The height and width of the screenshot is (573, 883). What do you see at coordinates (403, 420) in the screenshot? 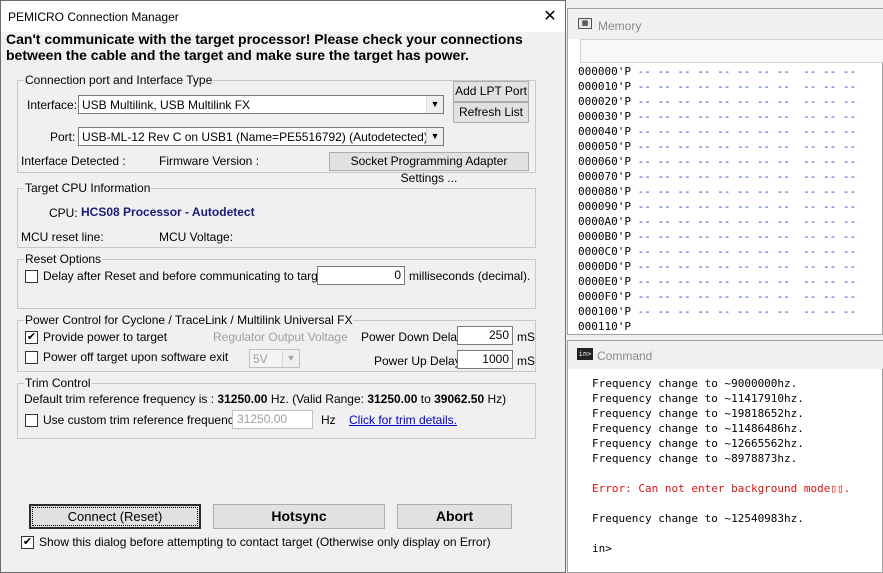
I see `trim-details-link: Click for trim details.` at bounding box center [403, 420].